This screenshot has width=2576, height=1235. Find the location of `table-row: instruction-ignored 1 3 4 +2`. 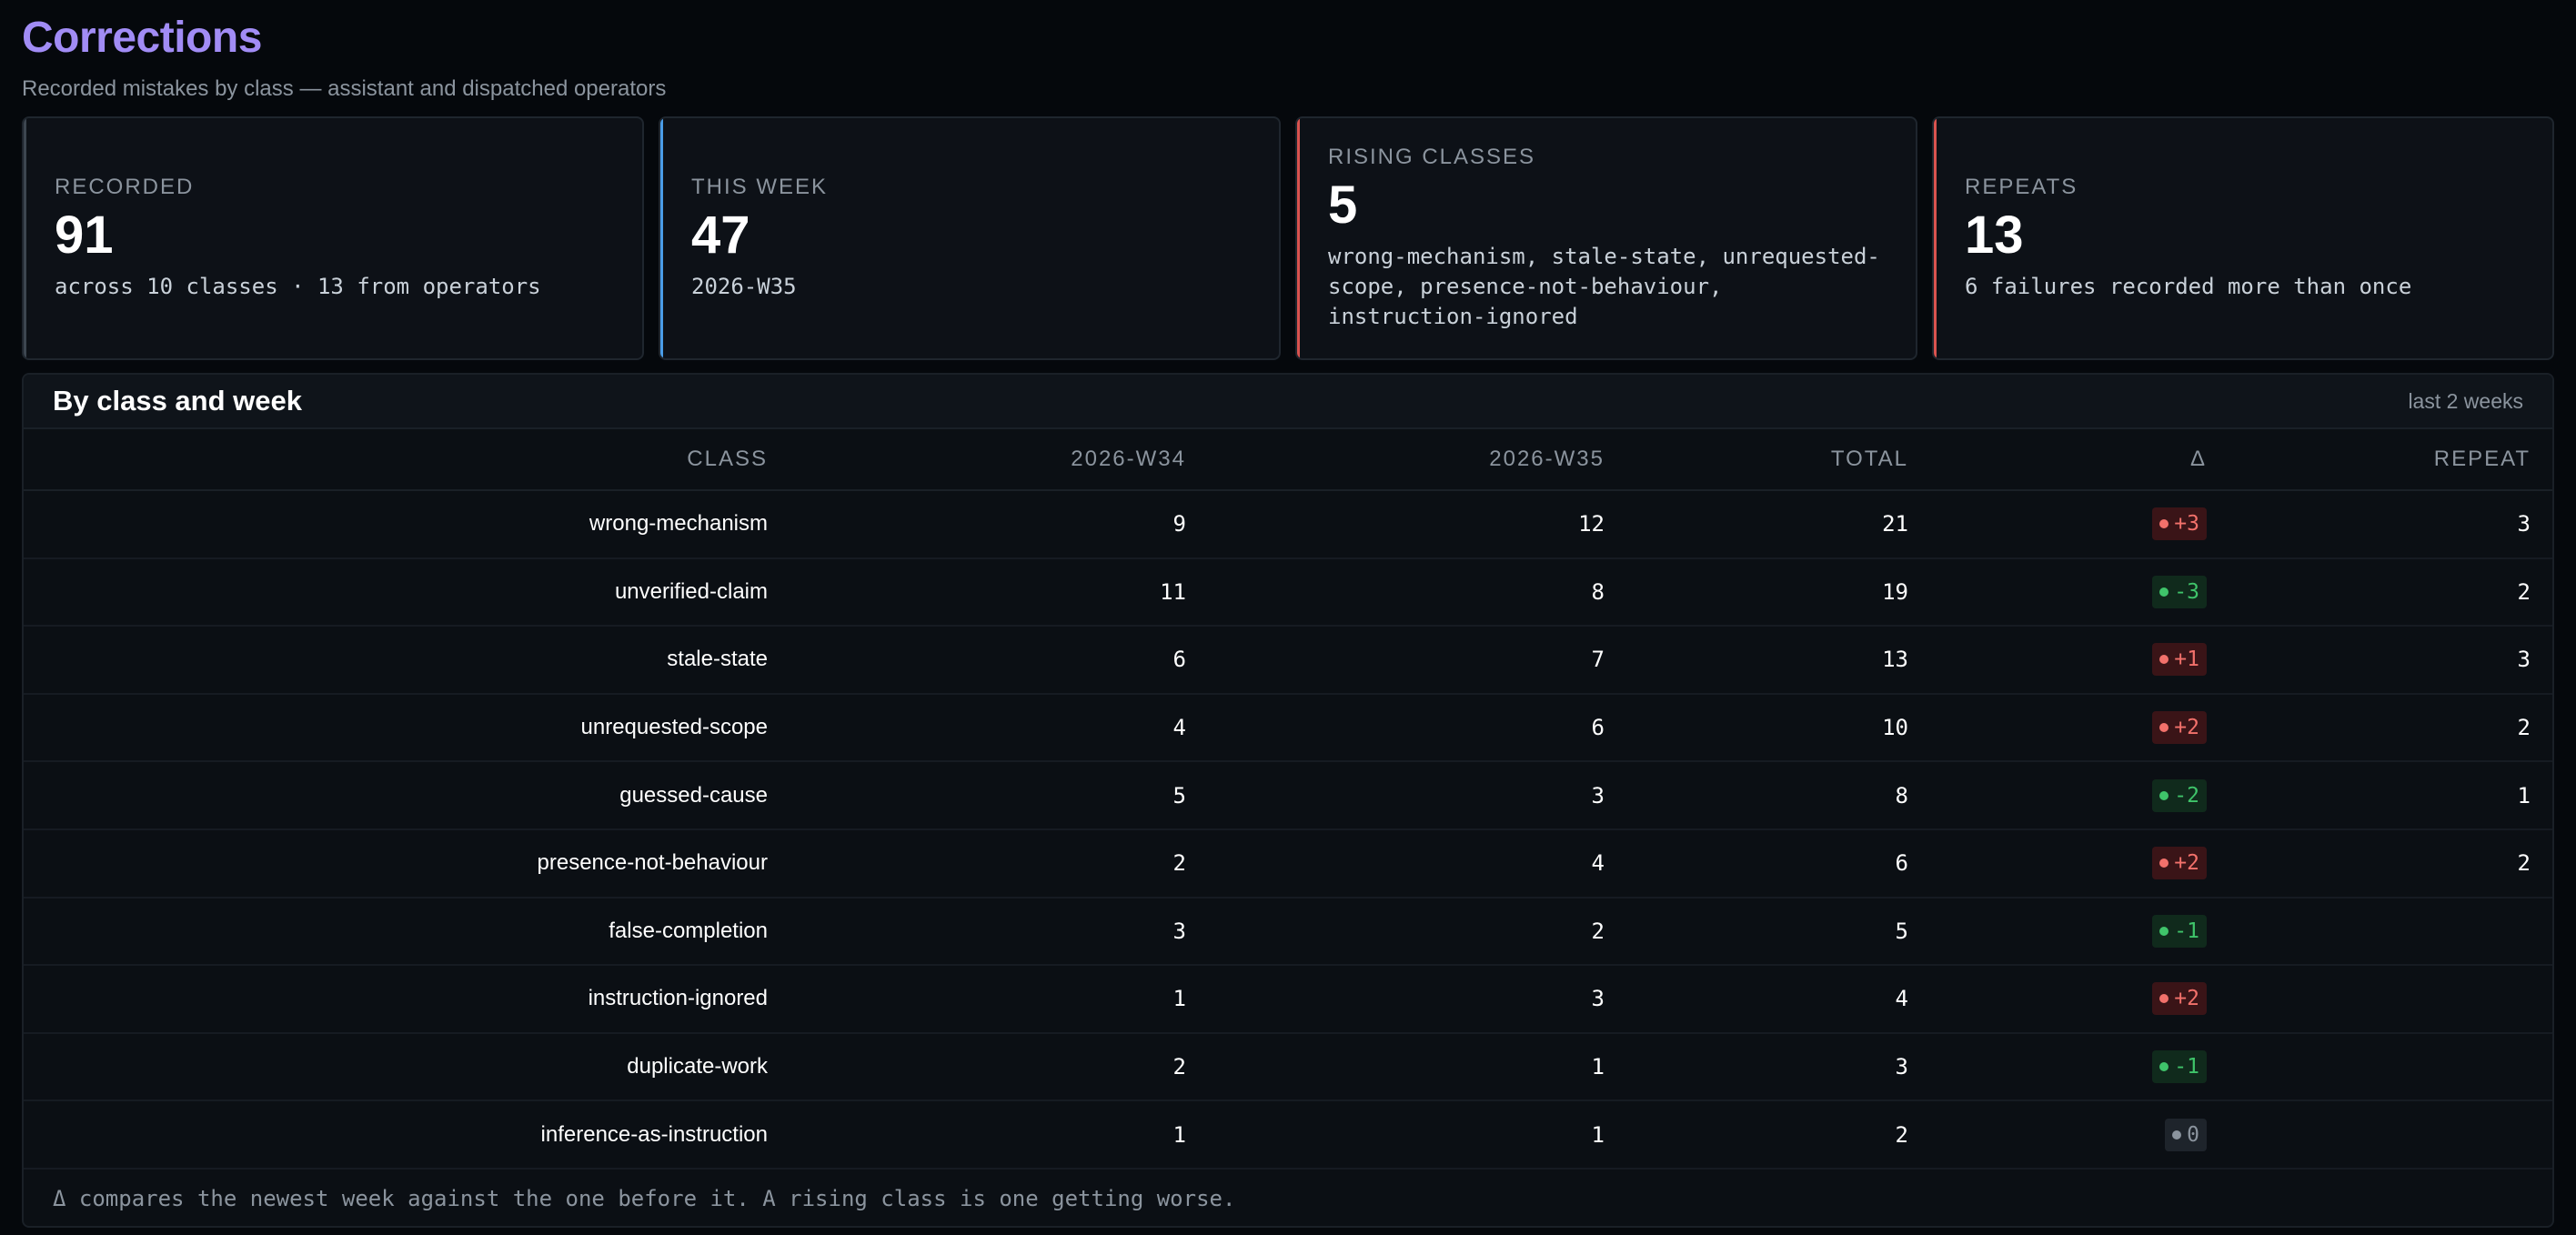

table-row: instruction-ignored 1 3 4 +2 is located at coordinates (1288, 999).